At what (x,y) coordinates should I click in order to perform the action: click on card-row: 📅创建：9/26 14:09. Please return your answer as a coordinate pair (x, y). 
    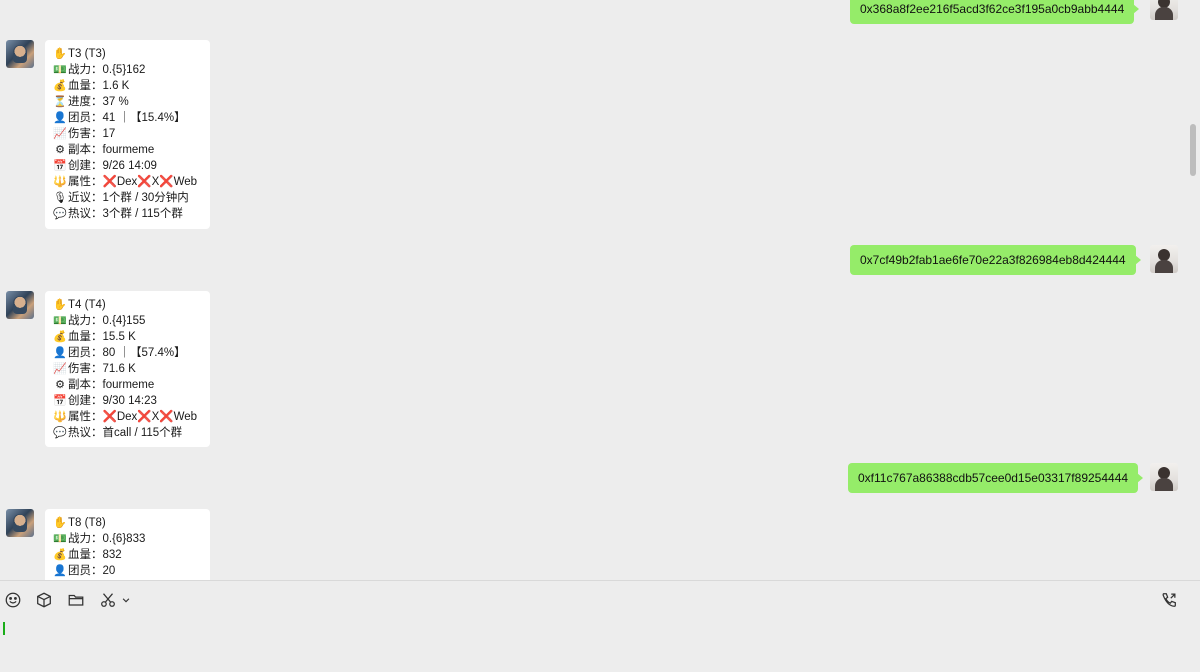
    Looking at the image, I should click on (127, 166).